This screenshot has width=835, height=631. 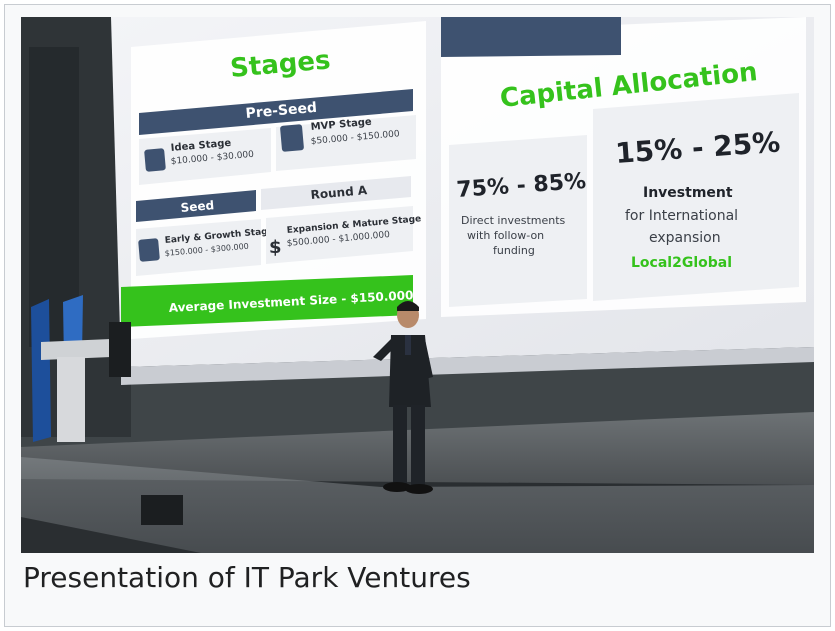 What do you see at coordinates (505, 235) in the screenshot?
I see `left-desc-2: with follow-on` at bounding box center [505, 235].